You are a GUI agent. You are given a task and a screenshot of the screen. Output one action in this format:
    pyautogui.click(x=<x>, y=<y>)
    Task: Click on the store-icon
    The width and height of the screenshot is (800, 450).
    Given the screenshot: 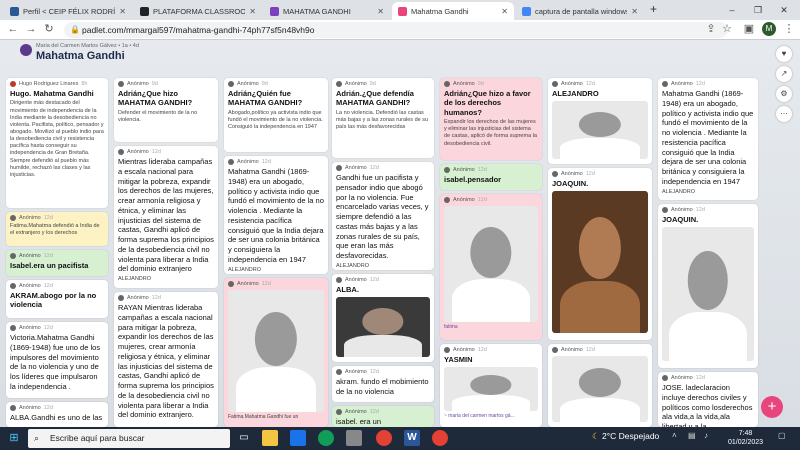 What is the action you would take?
    pyautogui.click(x=354, y=438)
    